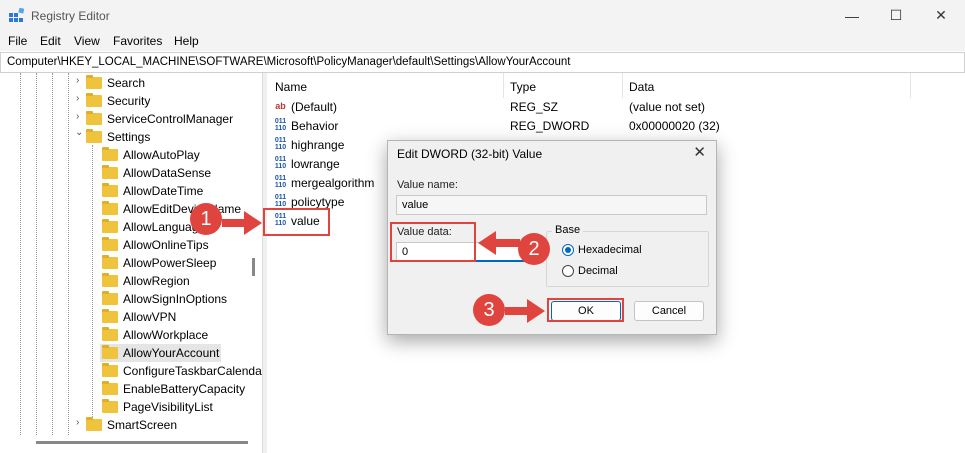  What do you see at coordinates (291, 87) in the screenshot?
I see `column-header-name: Name` at bounding box center [291, 87].